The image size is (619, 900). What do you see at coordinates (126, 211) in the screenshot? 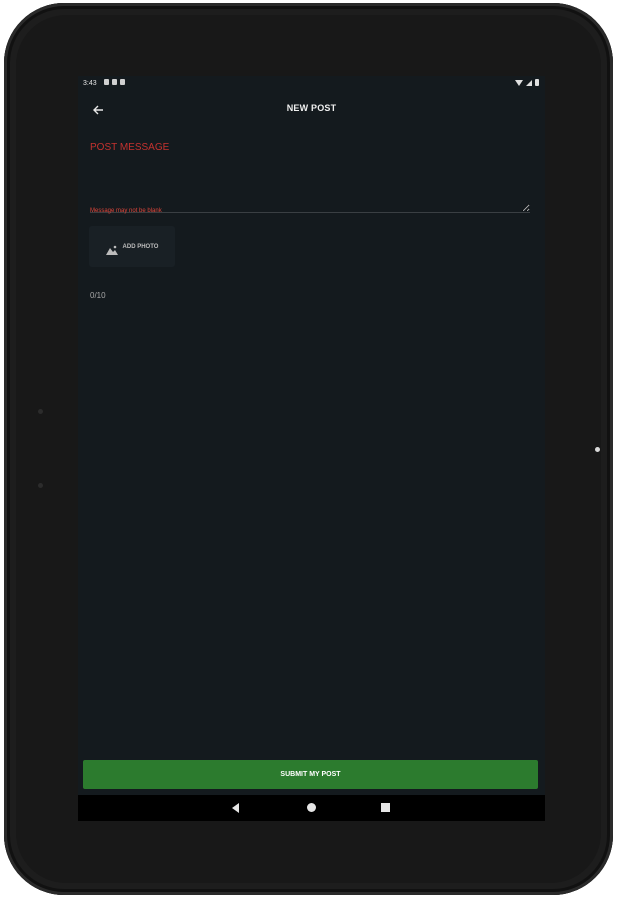
I see `message-error-text: Message may not be blank` at bounding box center [126, 211].